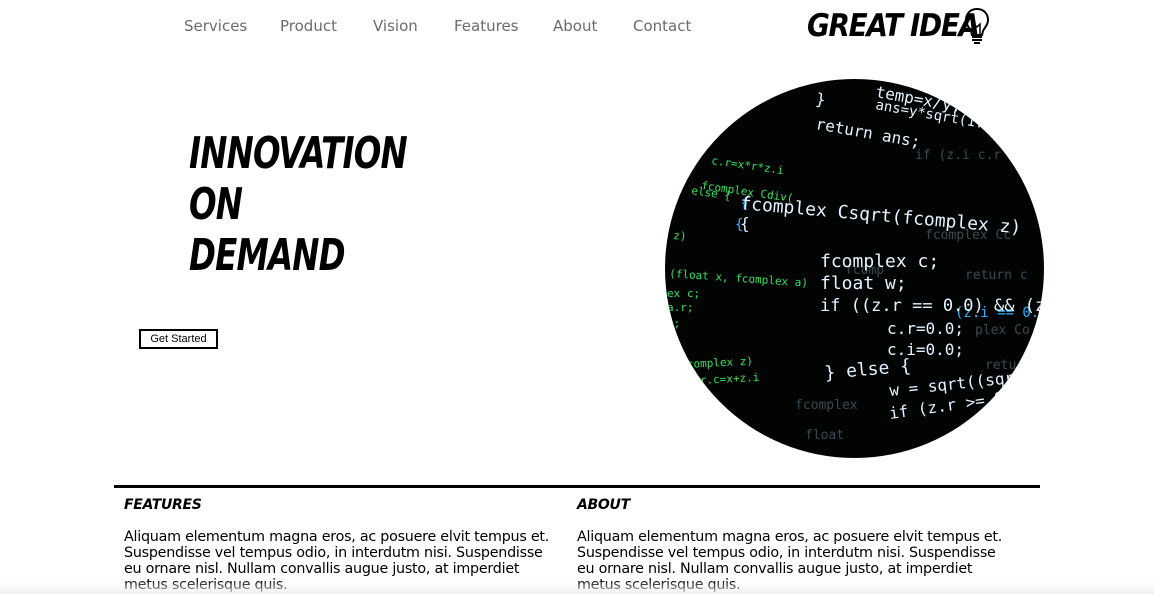 The width and height of the screenshot is (1154, 594). Describe the element at coordinates (820, 99) in the screenshot. I see `code-white-text: }` at that location.